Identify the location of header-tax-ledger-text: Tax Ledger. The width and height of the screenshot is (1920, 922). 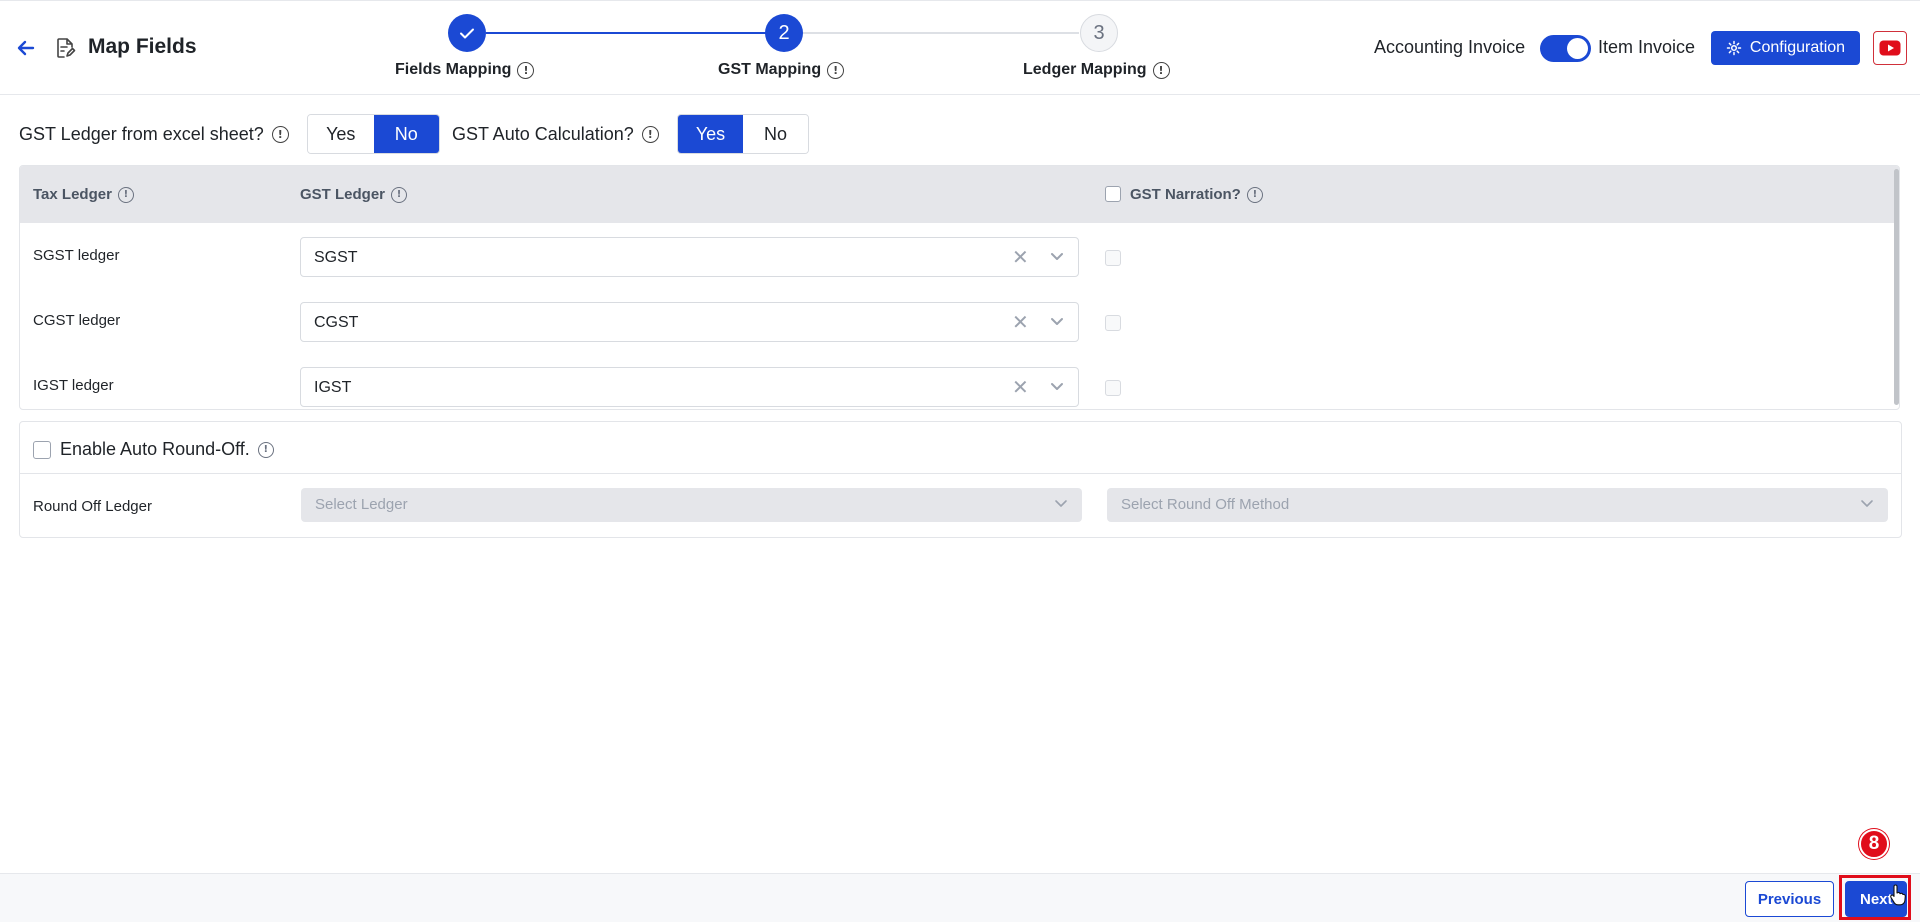
(72, 194).